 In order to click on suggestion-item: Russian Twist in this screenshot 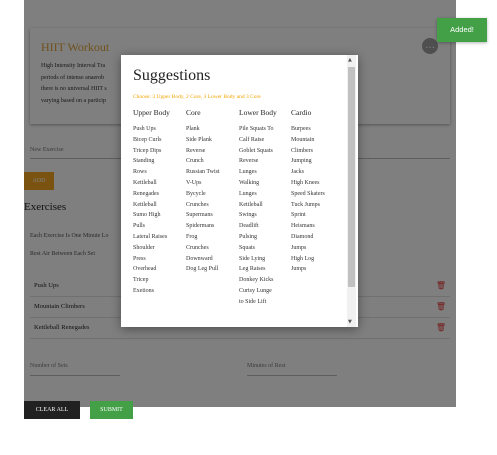, I will do `click(203, 172)`.